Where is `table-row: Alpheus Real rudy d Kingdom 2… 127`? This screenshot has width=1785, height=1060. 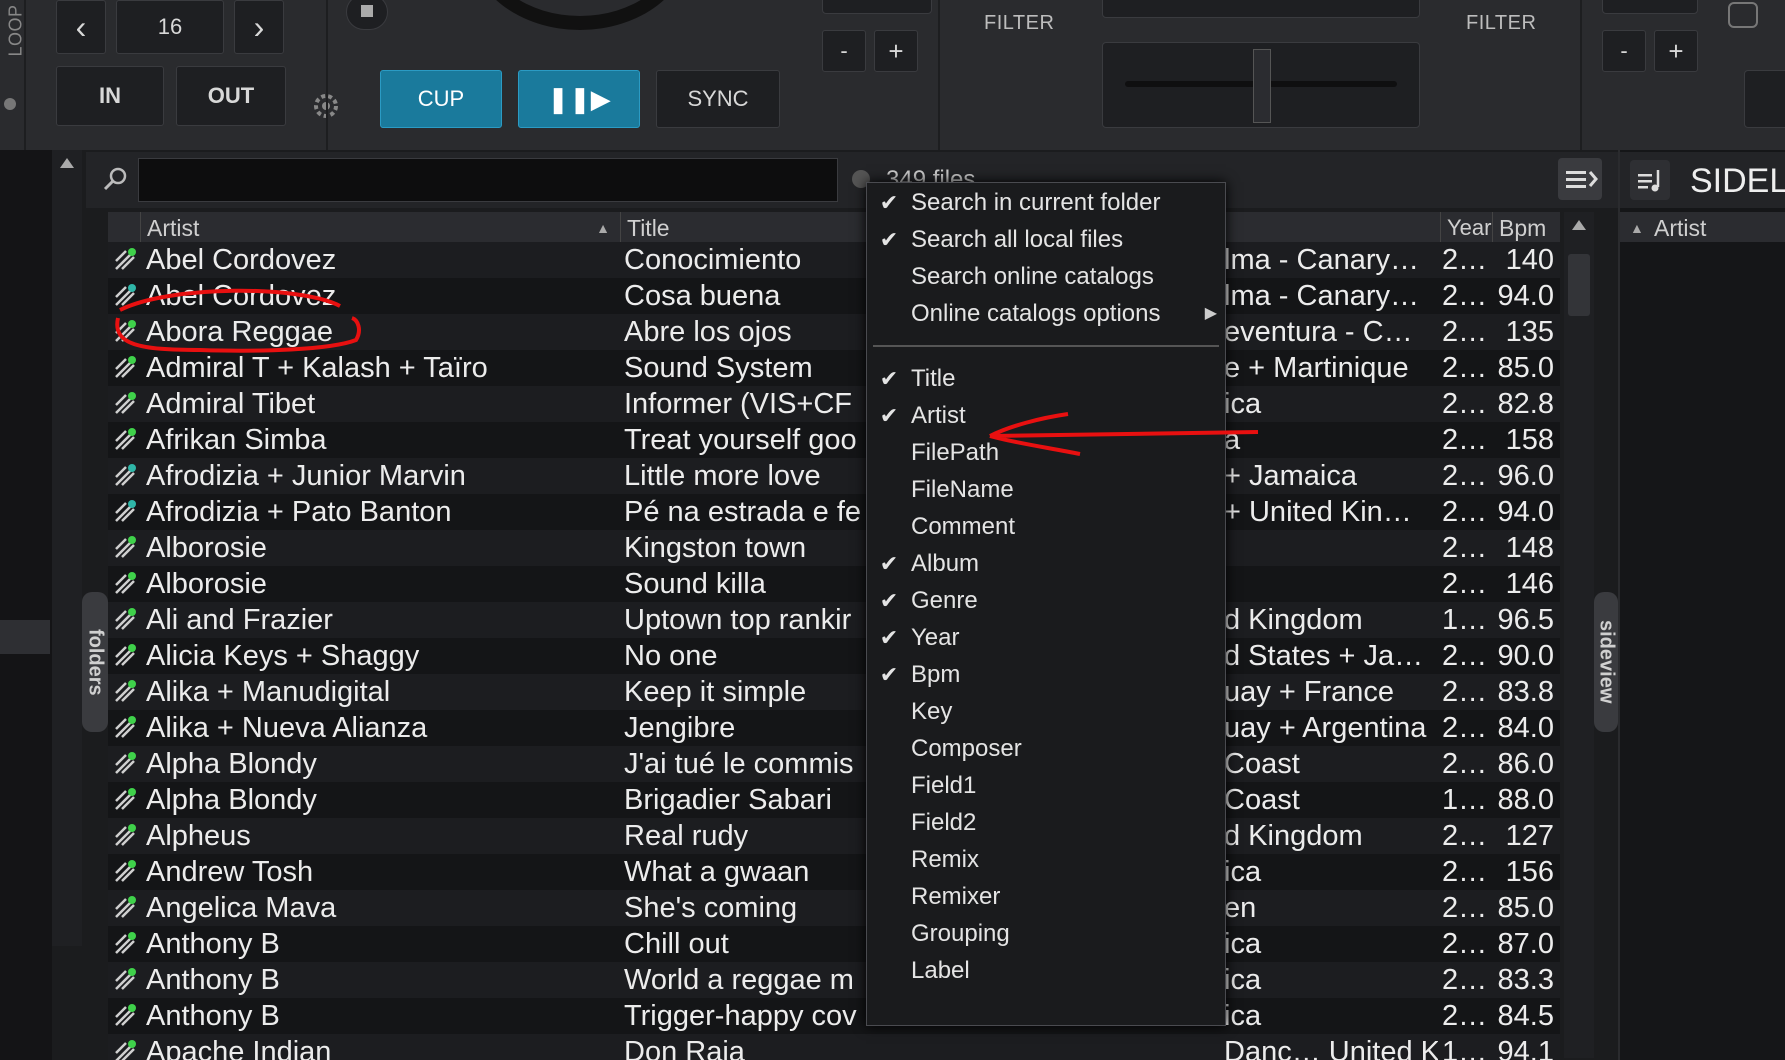
table-row: Alpheus Real rudy d Kingdom 2… 127 is located at coordinates (834, 836).